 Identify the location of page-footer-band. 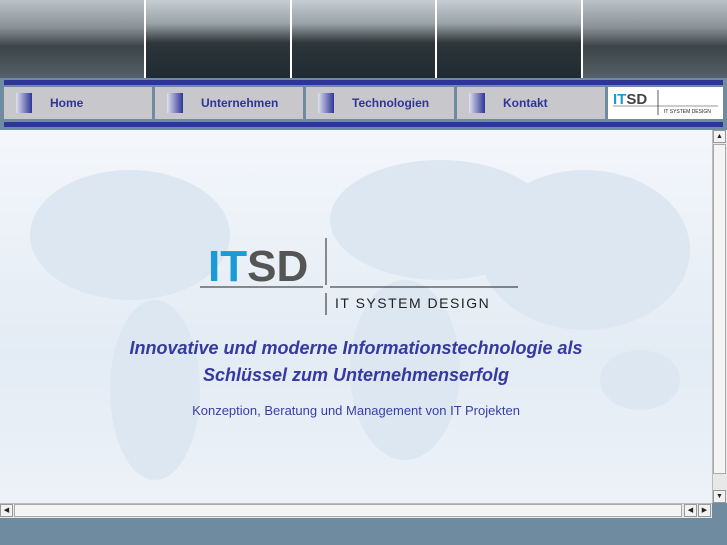
(363, 531).